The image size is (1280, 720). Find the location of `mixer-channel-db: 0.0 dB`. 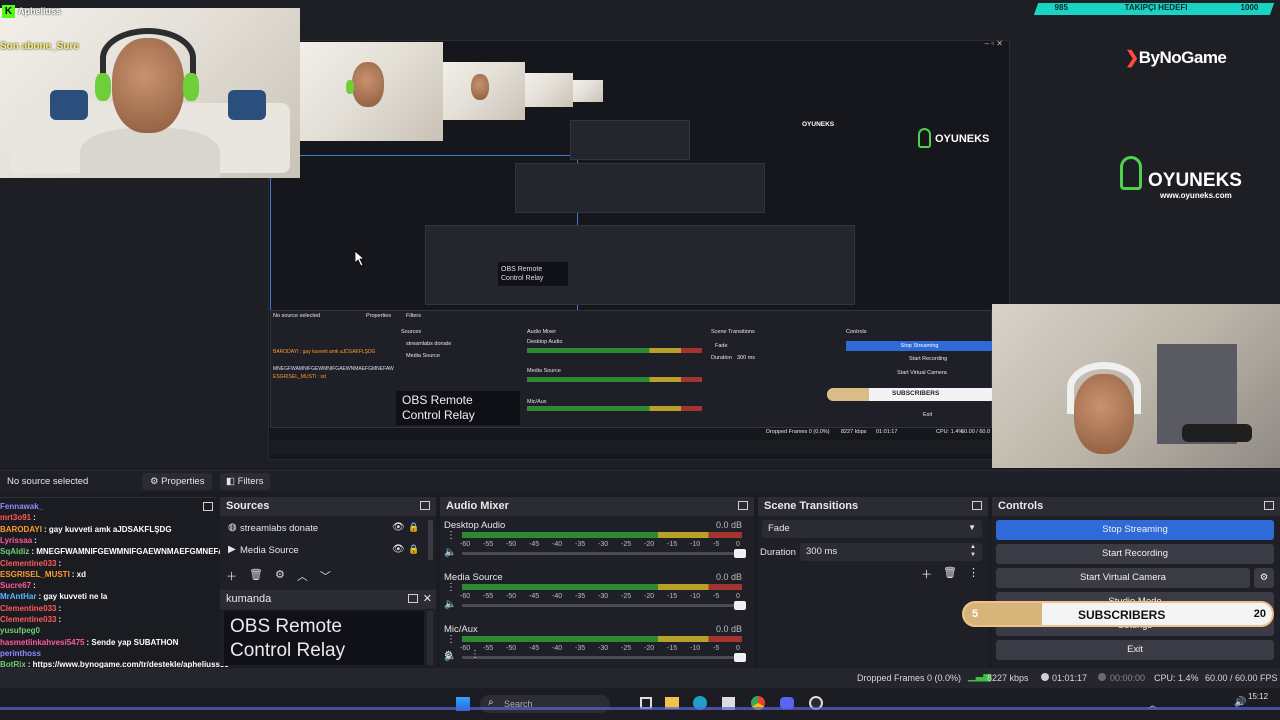

mixer-channel-db: 0.0 dB is located at coordinates (729, 629).